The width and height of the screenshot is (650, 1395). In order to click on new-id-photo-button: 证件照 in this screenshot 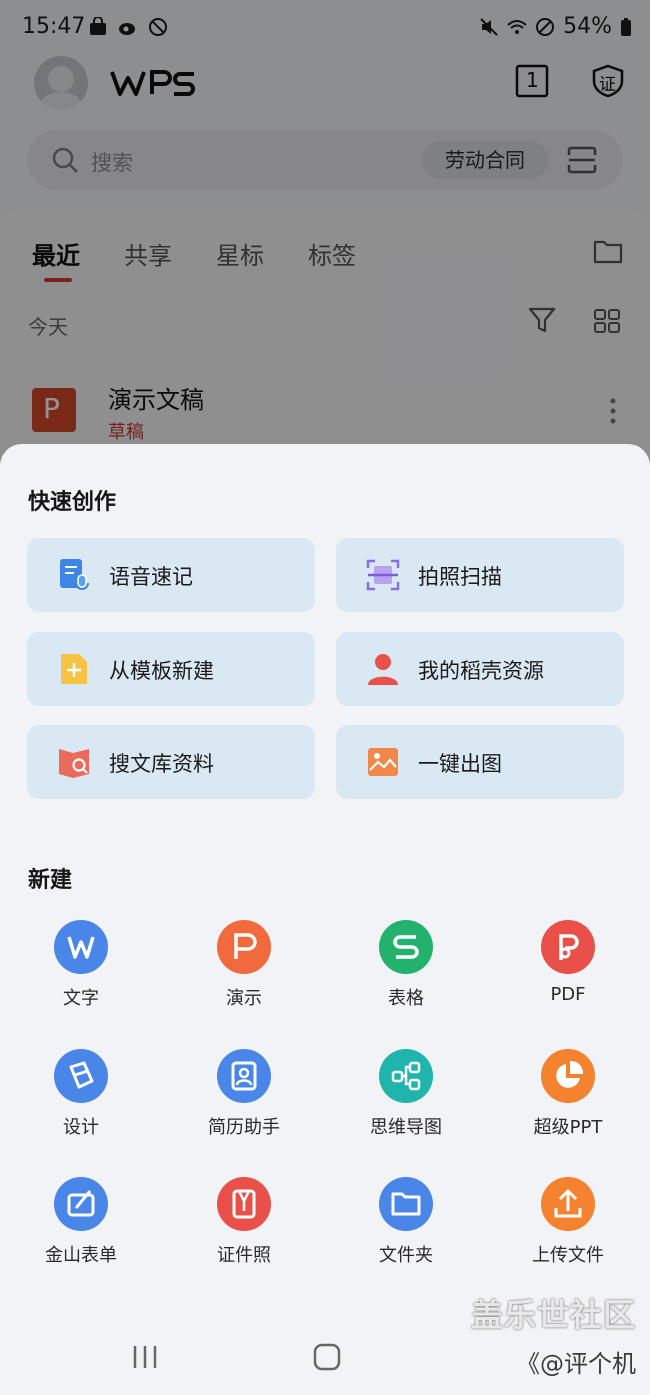, I will do `click(244, 1232)`.